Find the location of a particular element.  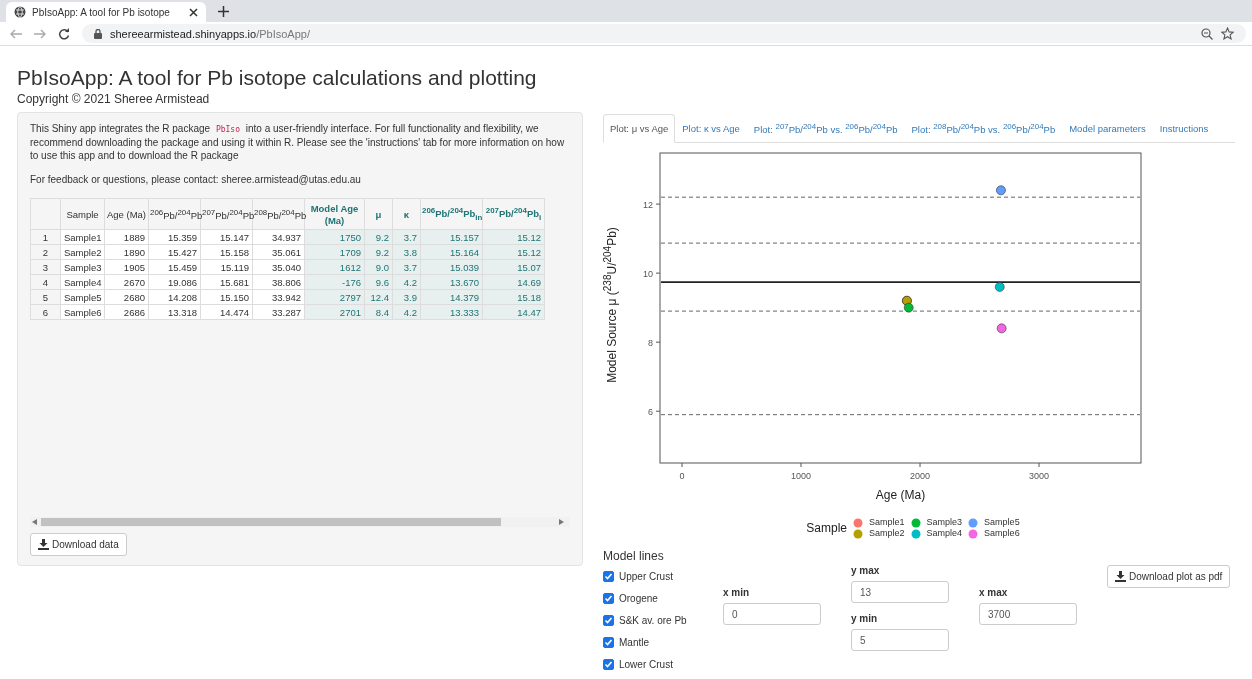

x-tick-label: 2000 is located at coordinates (920, 476).